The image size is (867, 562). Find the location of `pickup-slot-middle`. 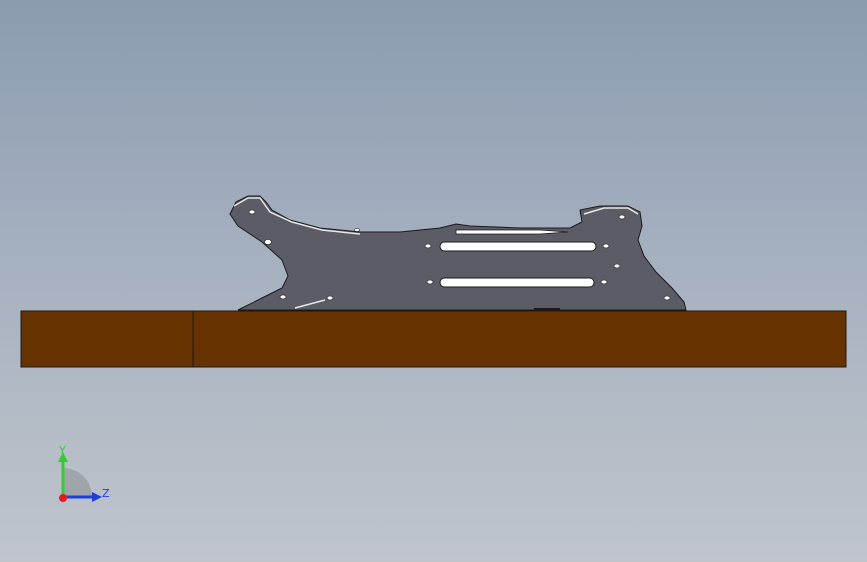

pickup-slot-middle is located at coordinates (517, 282).